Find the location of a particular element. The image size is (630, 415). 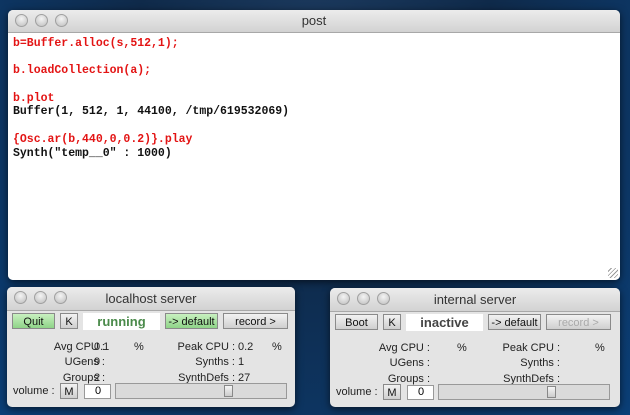

output-line: Buffer(1, 512, 1, 44100, /tmp/619532069) is located at coordinates (151, 112).